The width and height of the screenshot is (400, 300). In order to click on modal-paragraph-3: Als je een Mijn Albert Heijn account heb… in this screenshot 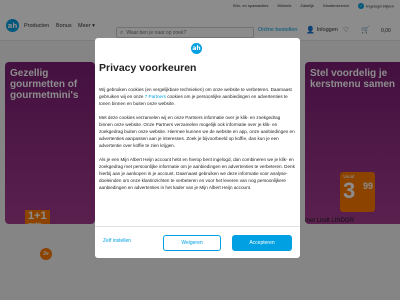, I will do `click(197, 173)`.